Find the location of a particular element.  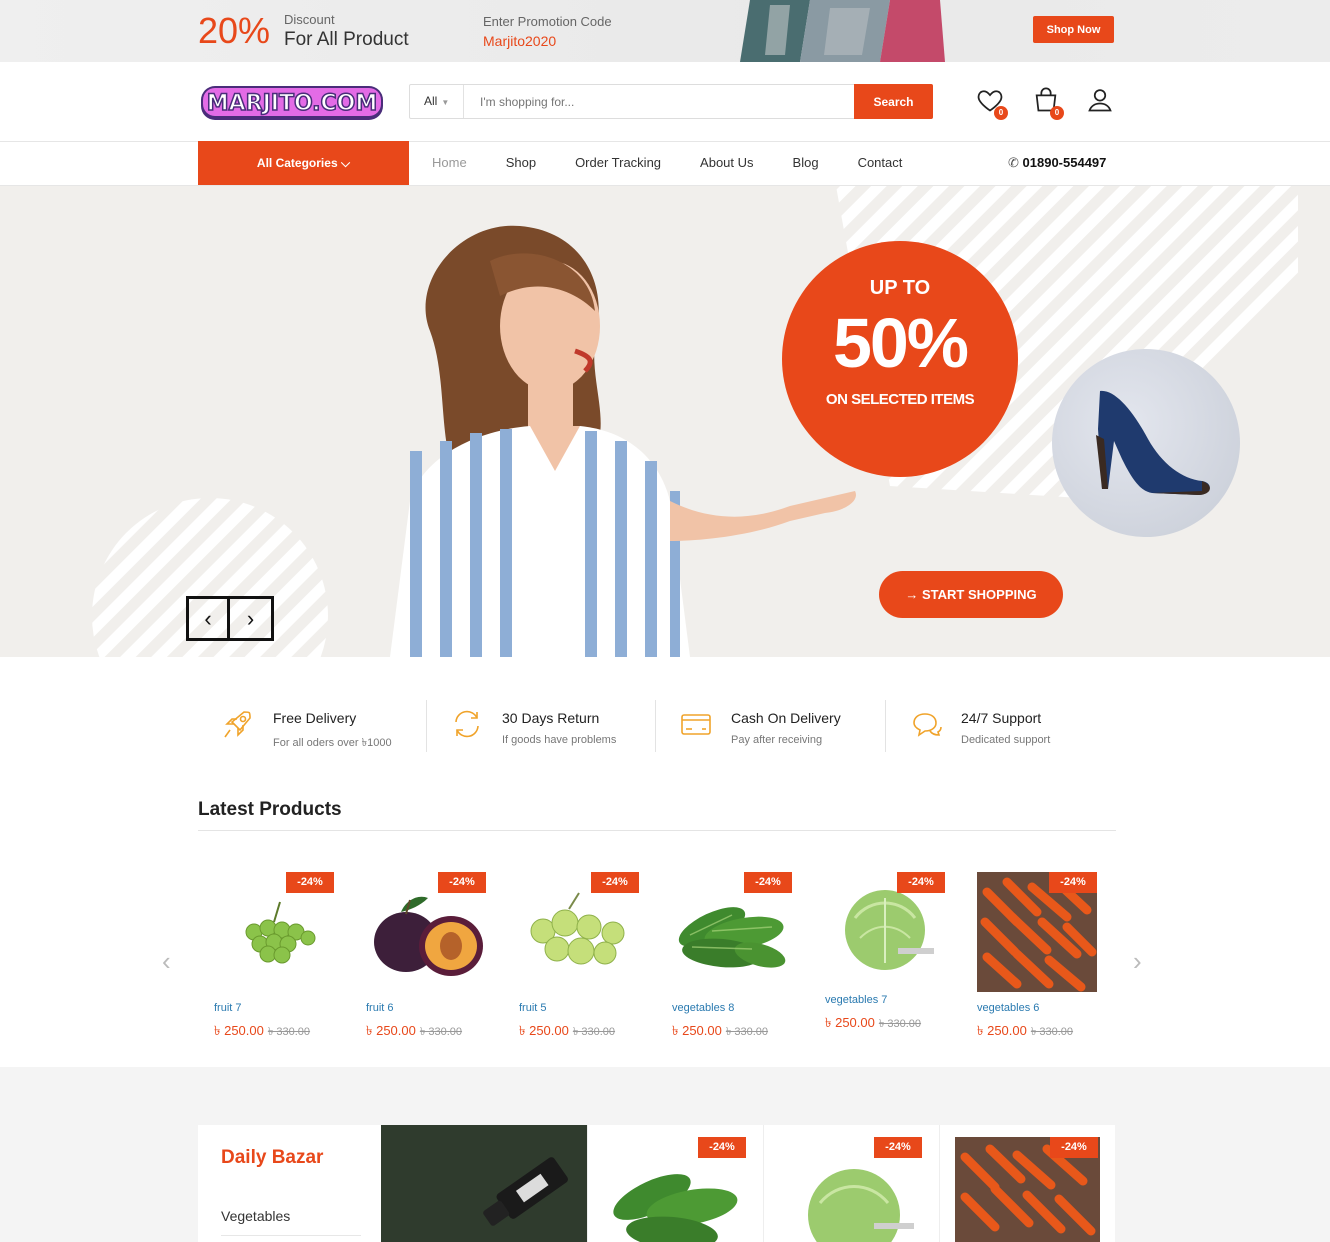

promo-discount-text: For All Product is located at coordinates (346, 39).